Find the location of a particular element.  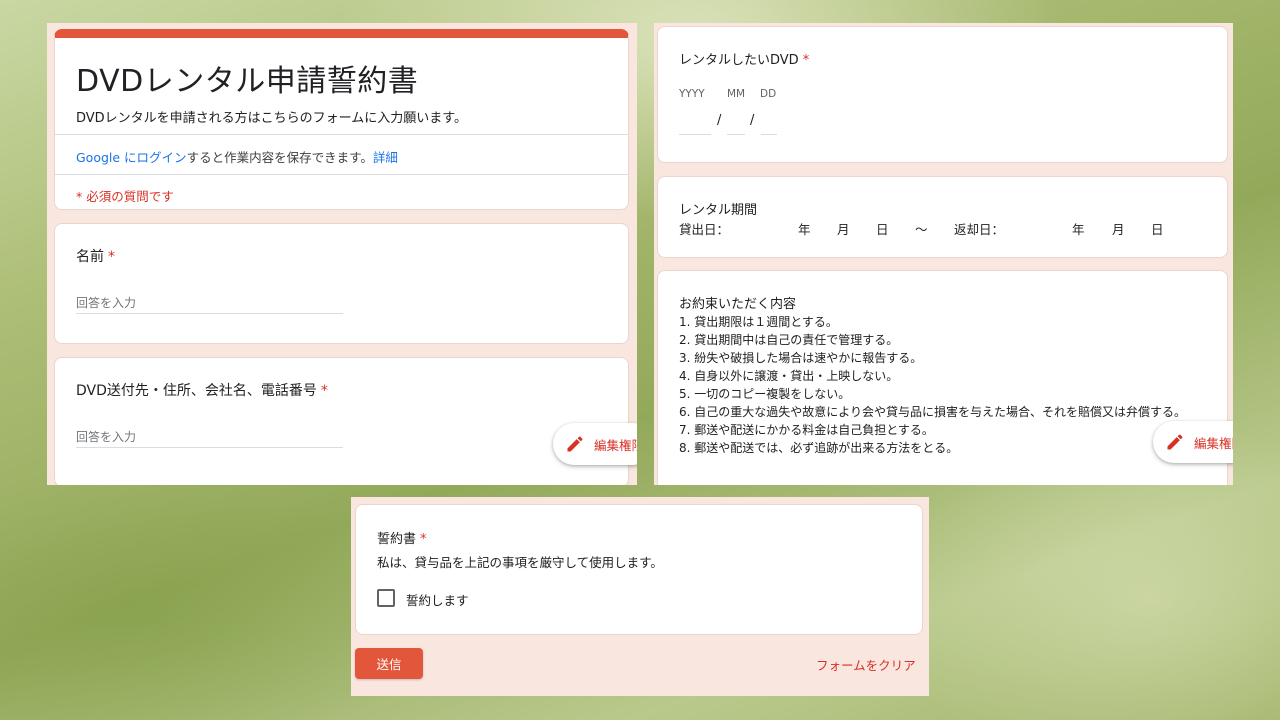

terms-item: 5. 一切のコピー複製をしない。 is located at coordinates (765, 394).